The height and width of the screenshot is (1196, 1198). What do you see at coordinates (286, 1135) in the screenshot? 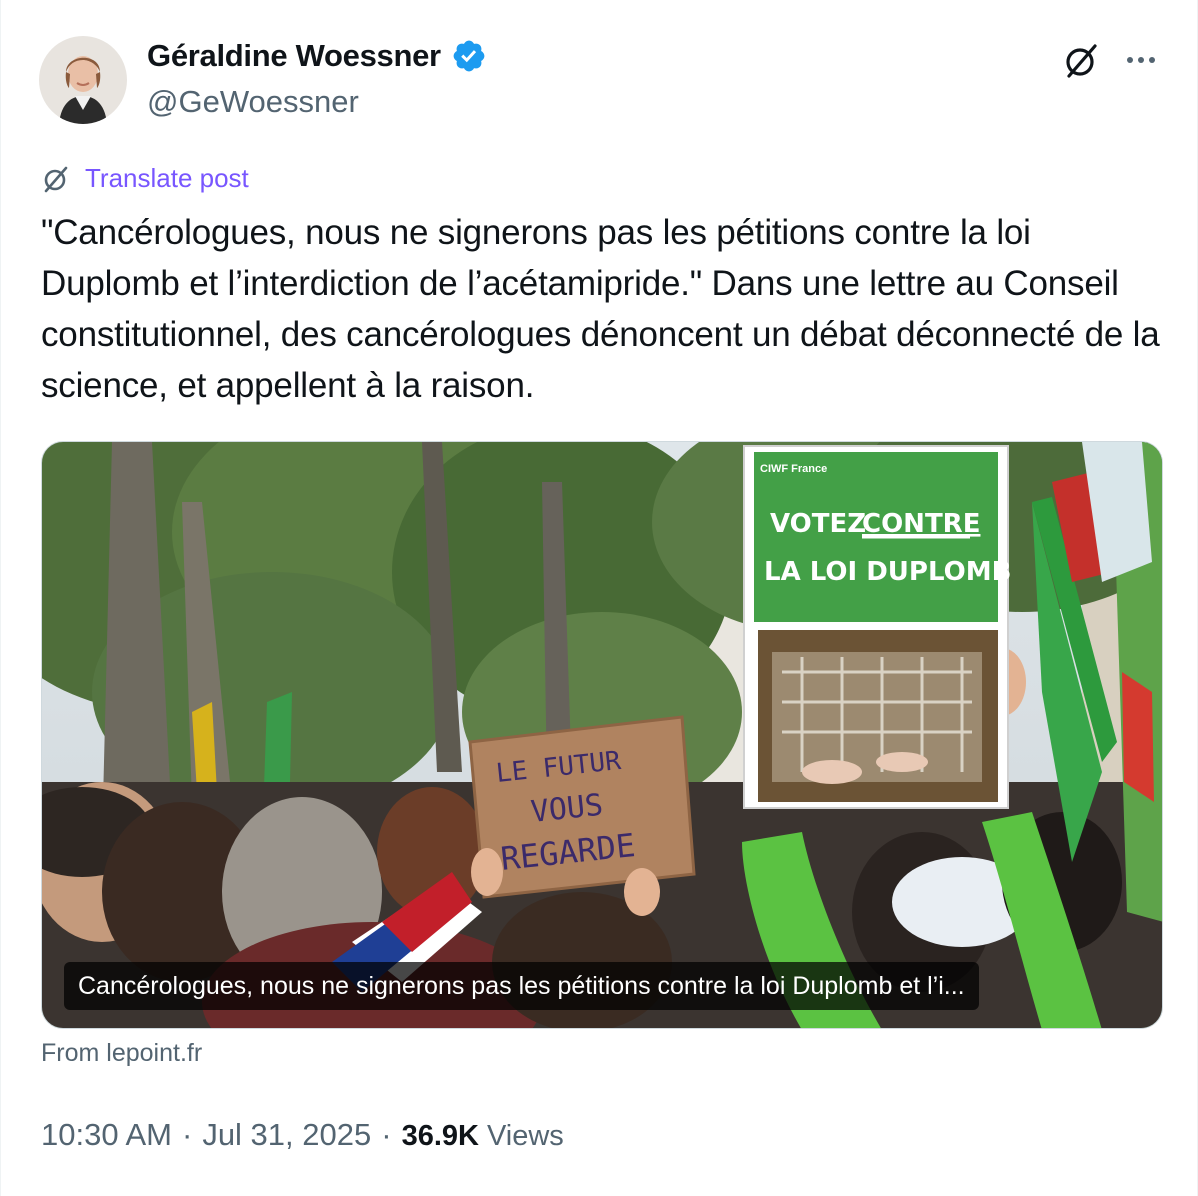
I see `post-date: Jul 31, 2025` at bounding box center [286, 1135].